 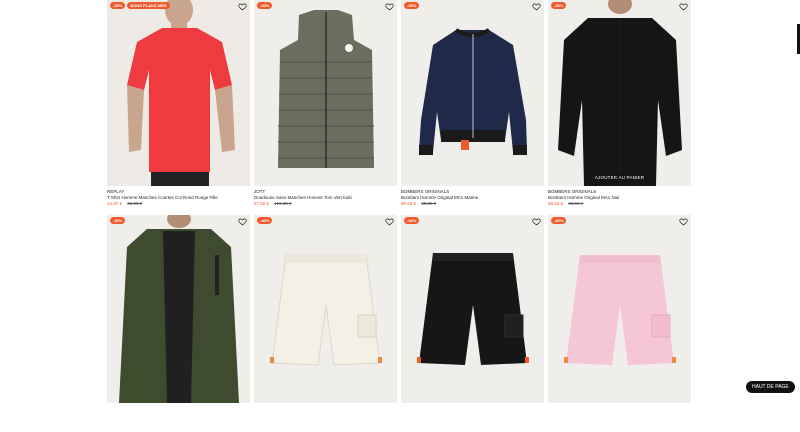 I want to click on original-price: 68,99 €, so click(x=576, y=203).